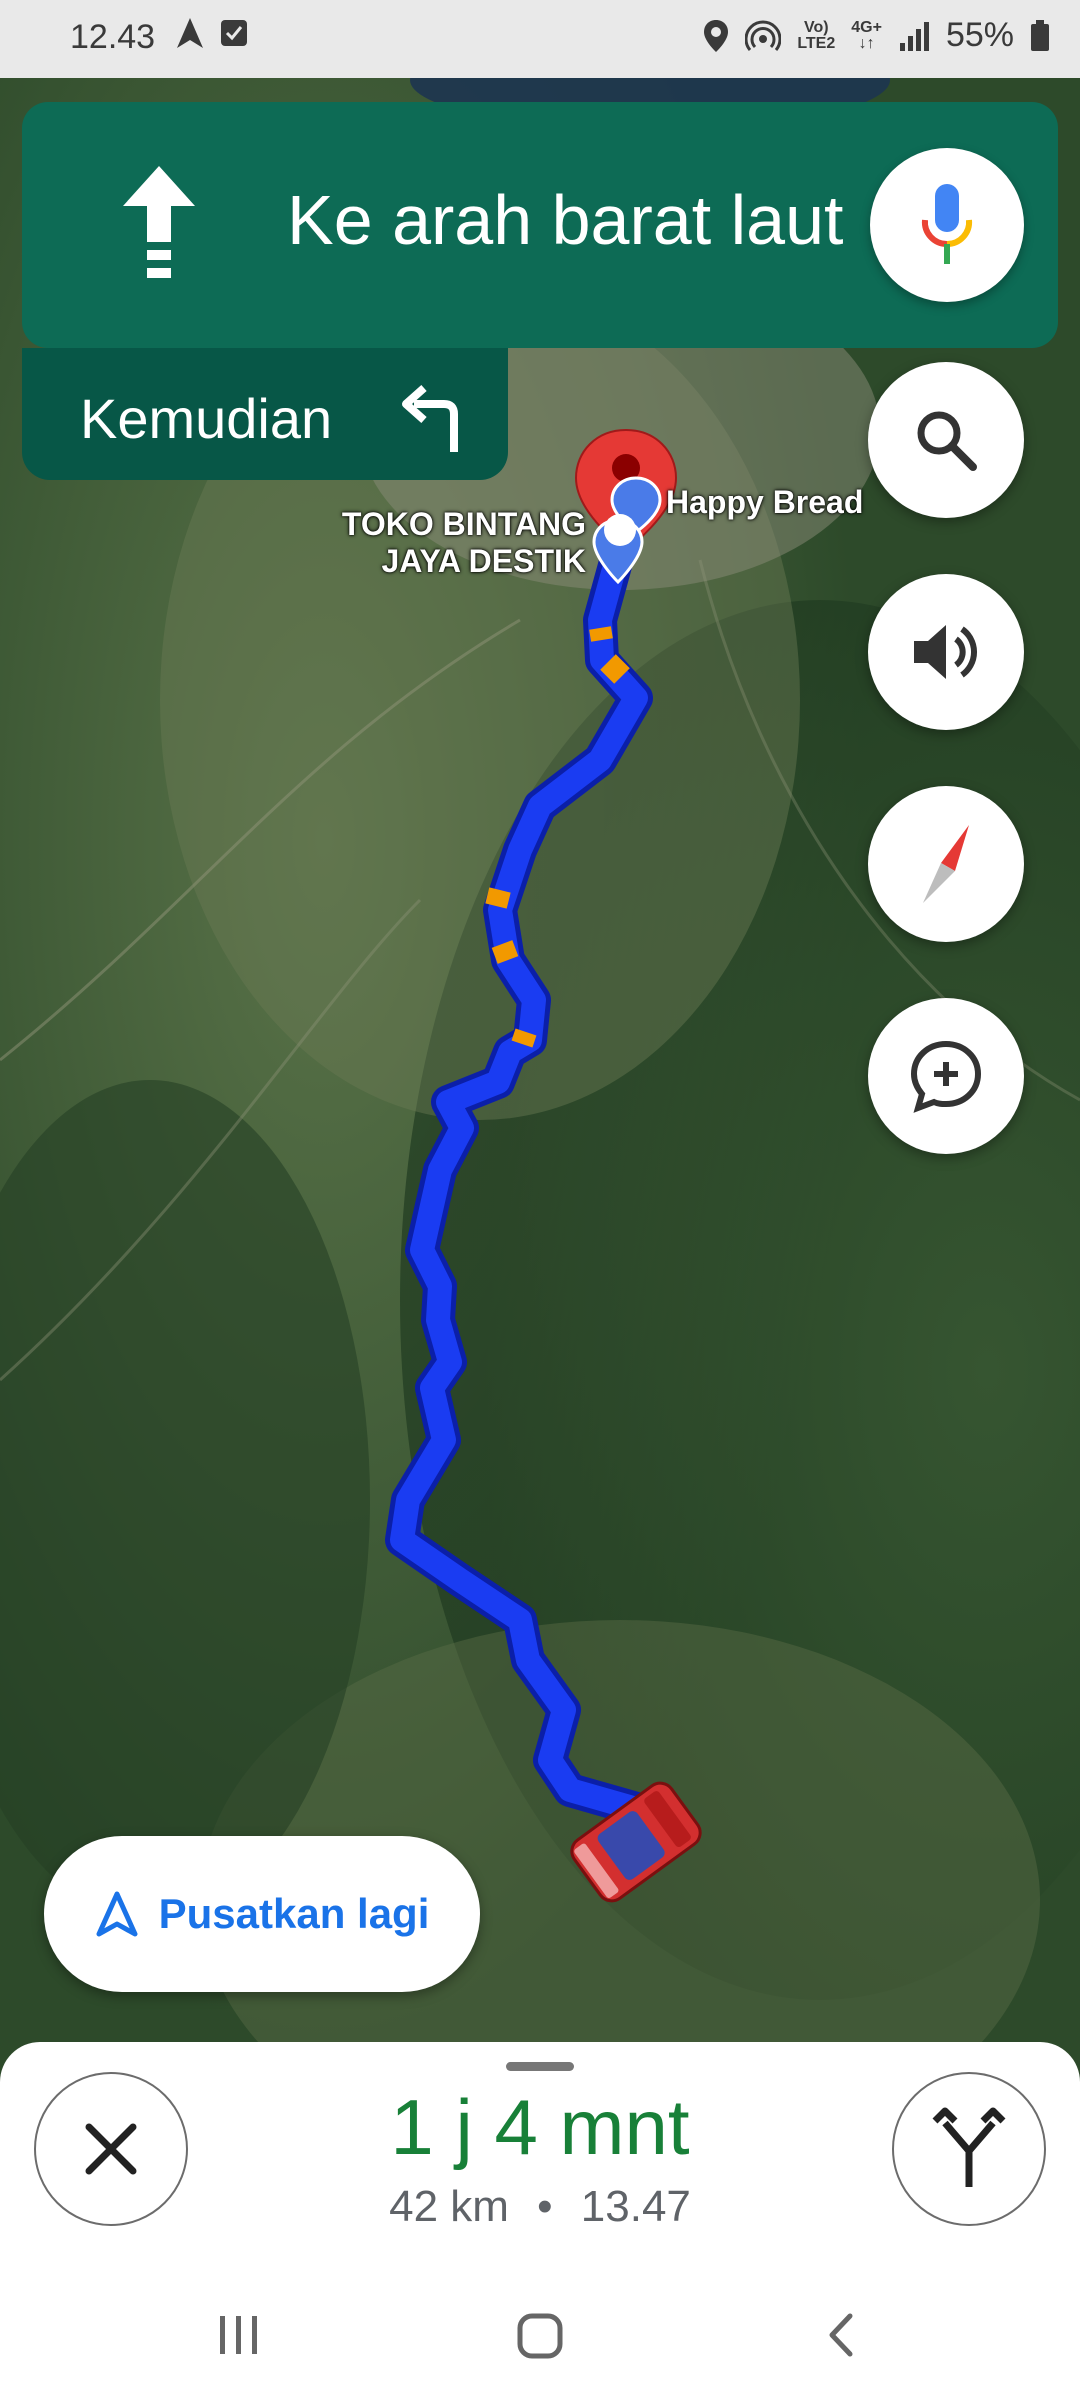 The image size is (1080, 2400). Describe the element at coordinates (816, 35) in the screenshot. I see `volte-indicator: Vo) LTE2` at that location.